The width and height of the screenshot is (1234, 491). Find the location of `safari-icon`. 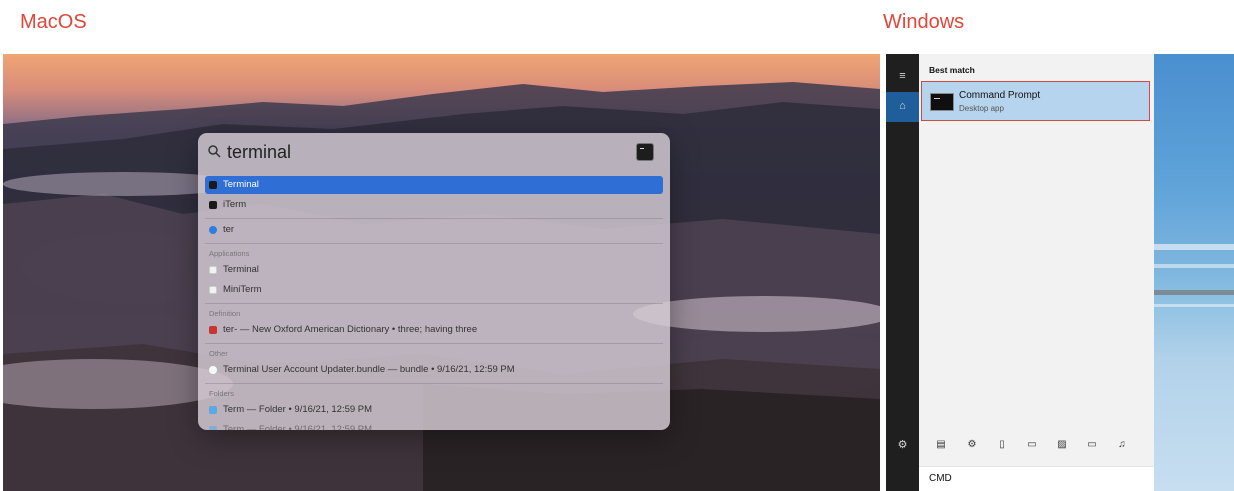

safari-icon is located at coordinates (213, 230).